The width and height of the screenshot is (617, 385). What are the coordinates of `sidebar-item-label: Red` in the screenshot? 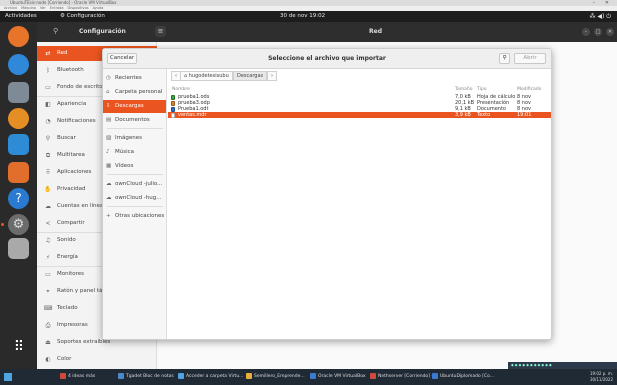 It's located at (62, 53).